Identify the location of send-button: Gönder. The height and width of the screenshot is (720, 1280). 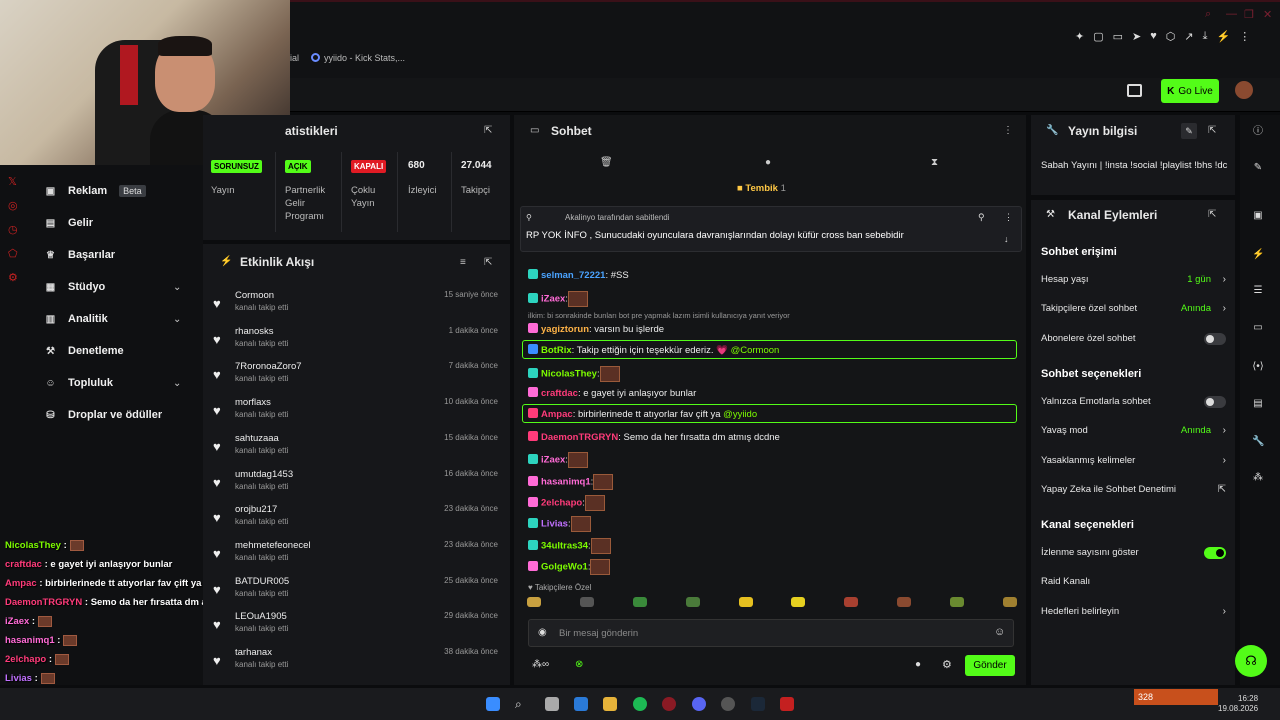
(990, 665).